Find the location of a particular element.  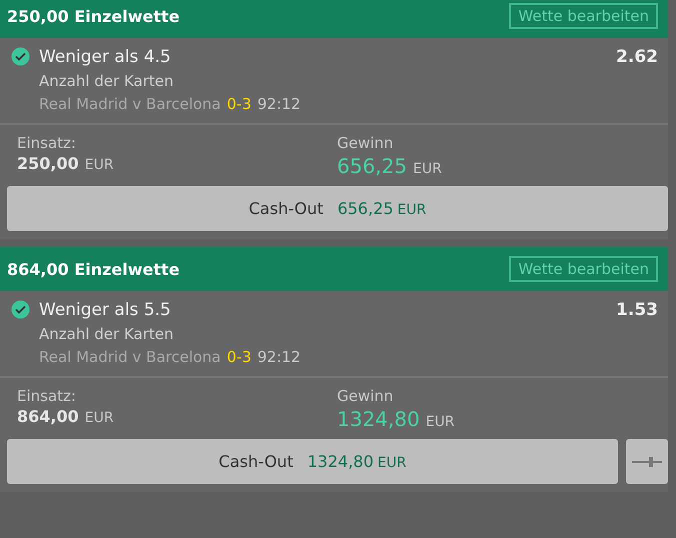

selection-name: Weniger als 5.5 is located at coordinates (105, 310).